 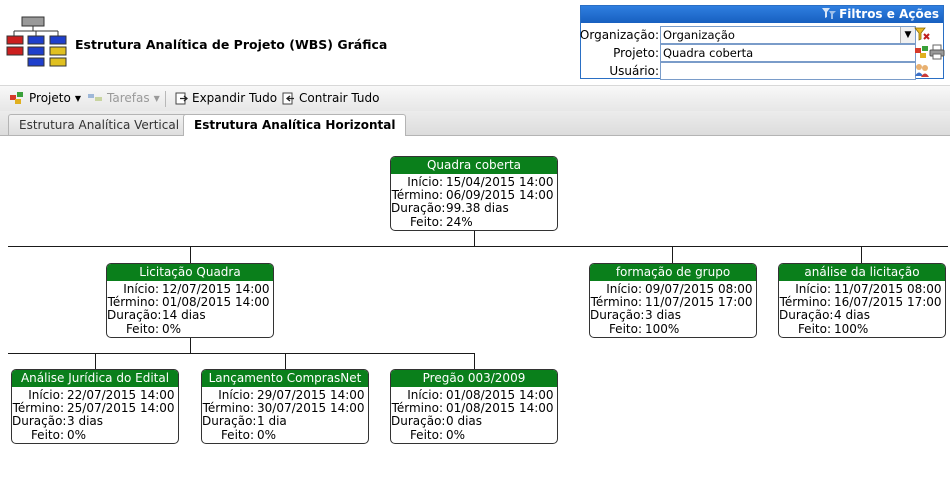 I want to click on clear-filter-icon, so click(x=922, y=34).